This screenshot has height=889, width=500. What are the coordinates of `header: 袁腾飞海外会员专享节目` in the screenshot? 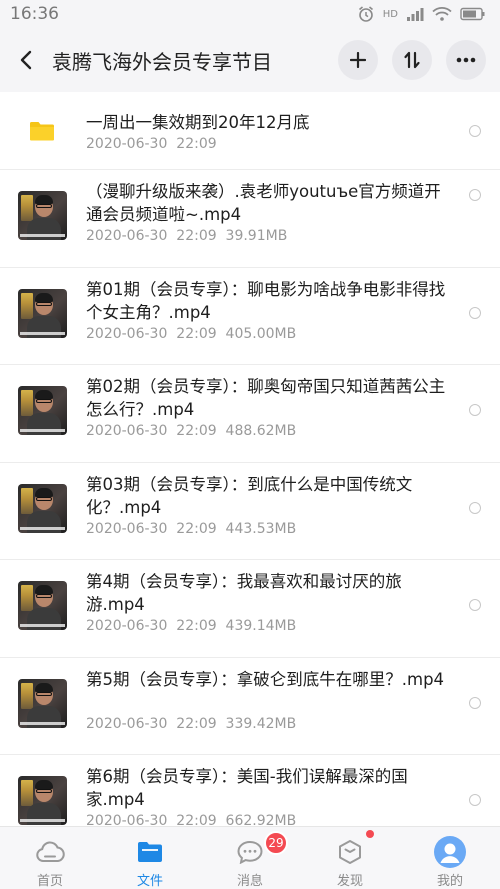 It's located at (250, 60).